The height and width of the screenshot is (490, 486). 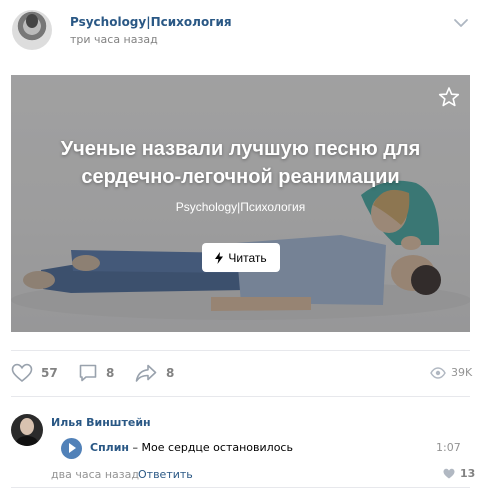 I want to click on post-time: три часа назад, so click(x=114, y=39).